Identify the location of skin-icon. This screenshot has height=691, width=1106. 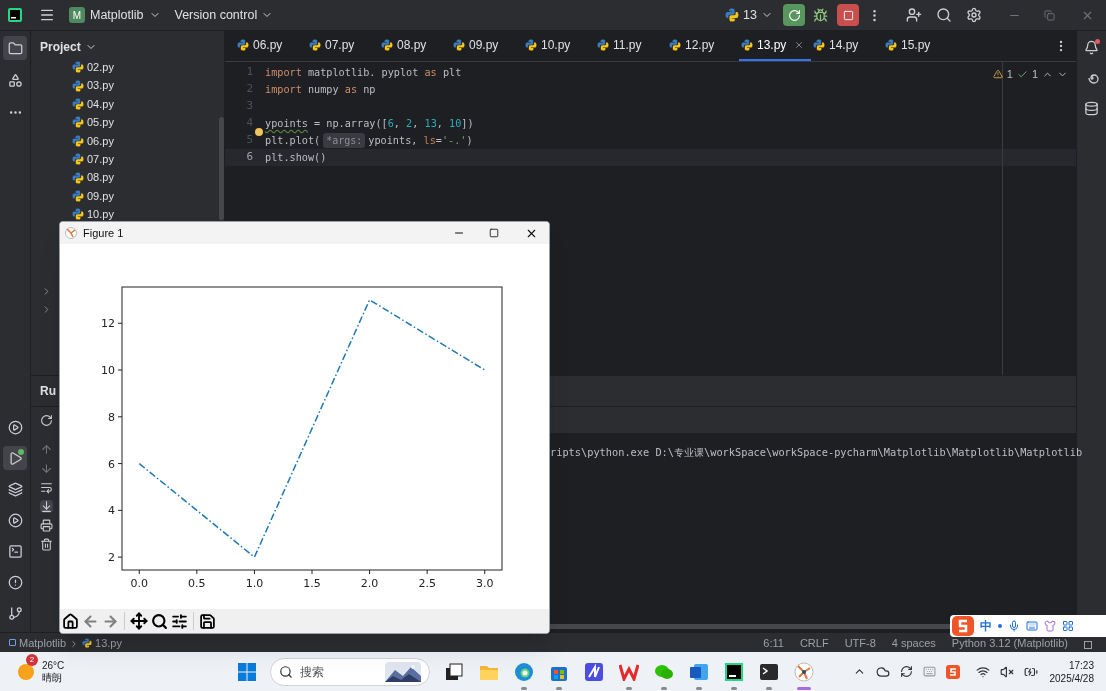
(1050, 626).